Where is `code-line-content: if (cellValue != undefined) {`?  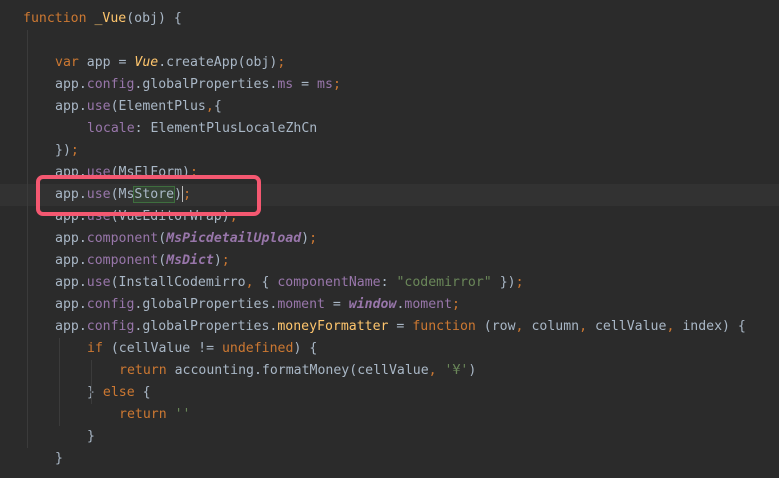 code-line-content: if (cellValue != undefined) { is located at coordinates (202, 349).